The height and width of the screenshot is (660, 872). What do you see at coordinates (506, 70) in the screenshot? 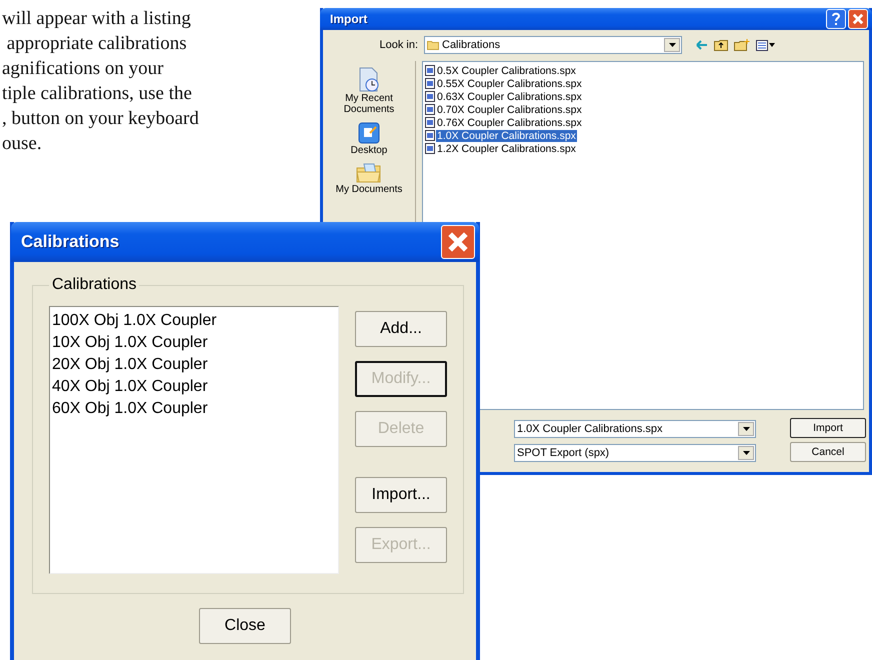
I see `file-item: 0.5X Coupler Calibrations.spx` at bounding box center [506, 70].